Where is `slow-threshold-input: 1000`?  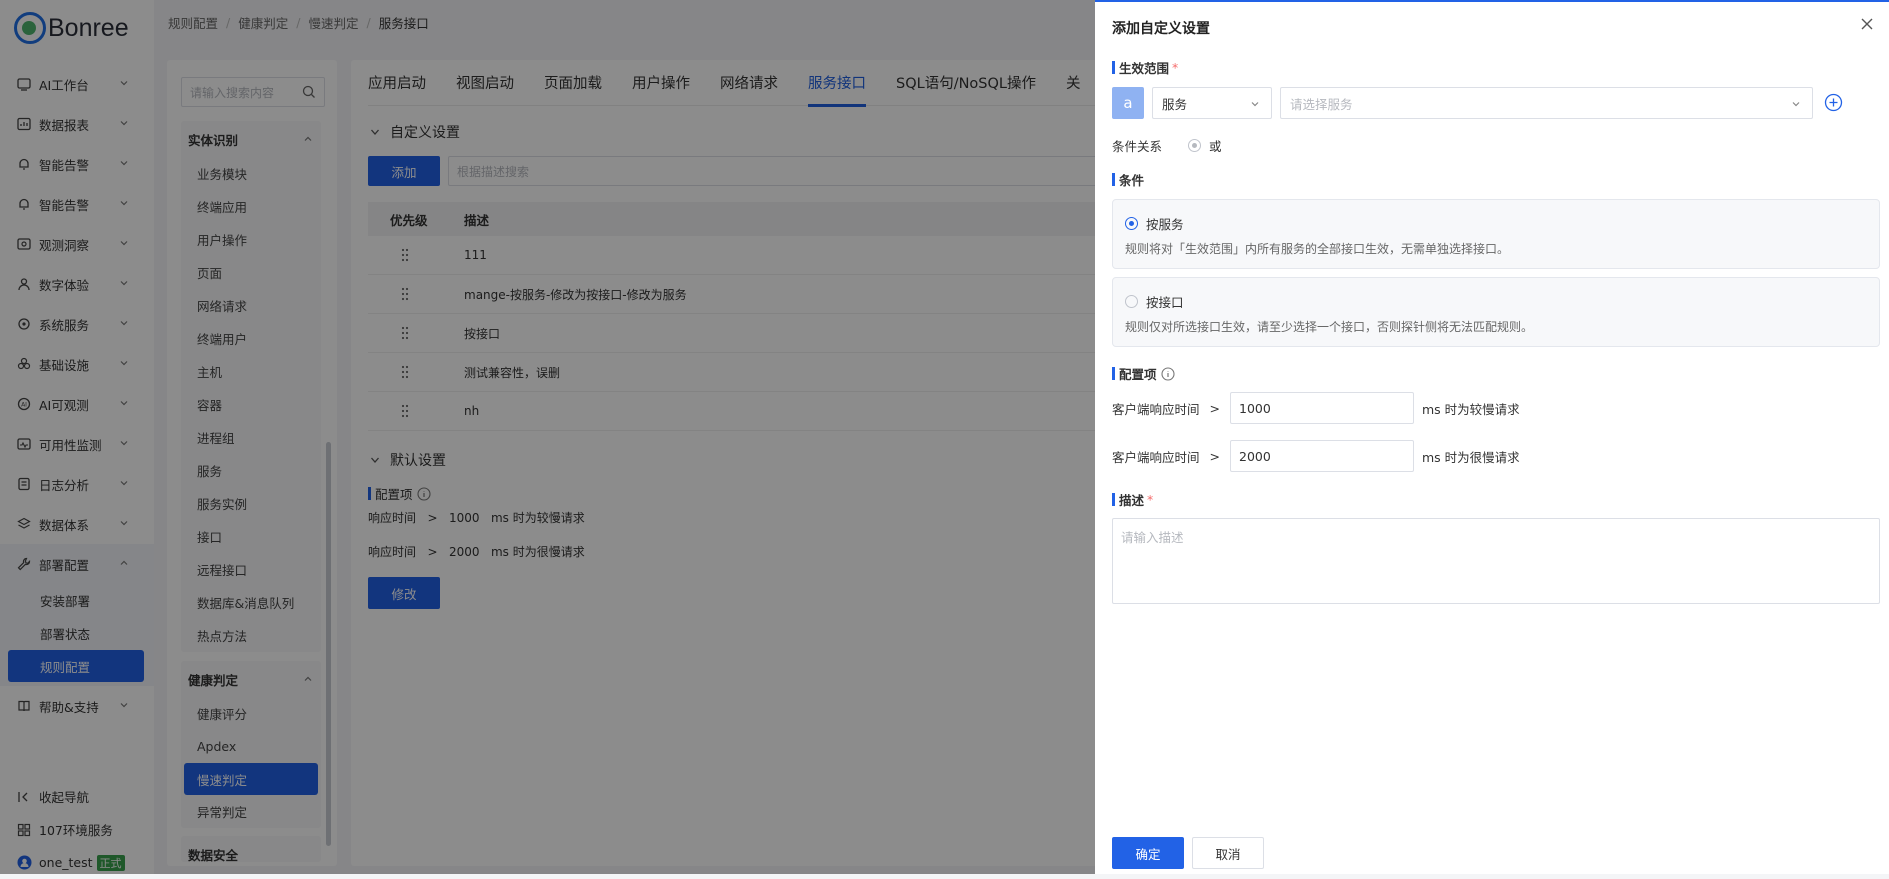 slow-threshold-input: 1000 is located at coordinates (1322, 408).